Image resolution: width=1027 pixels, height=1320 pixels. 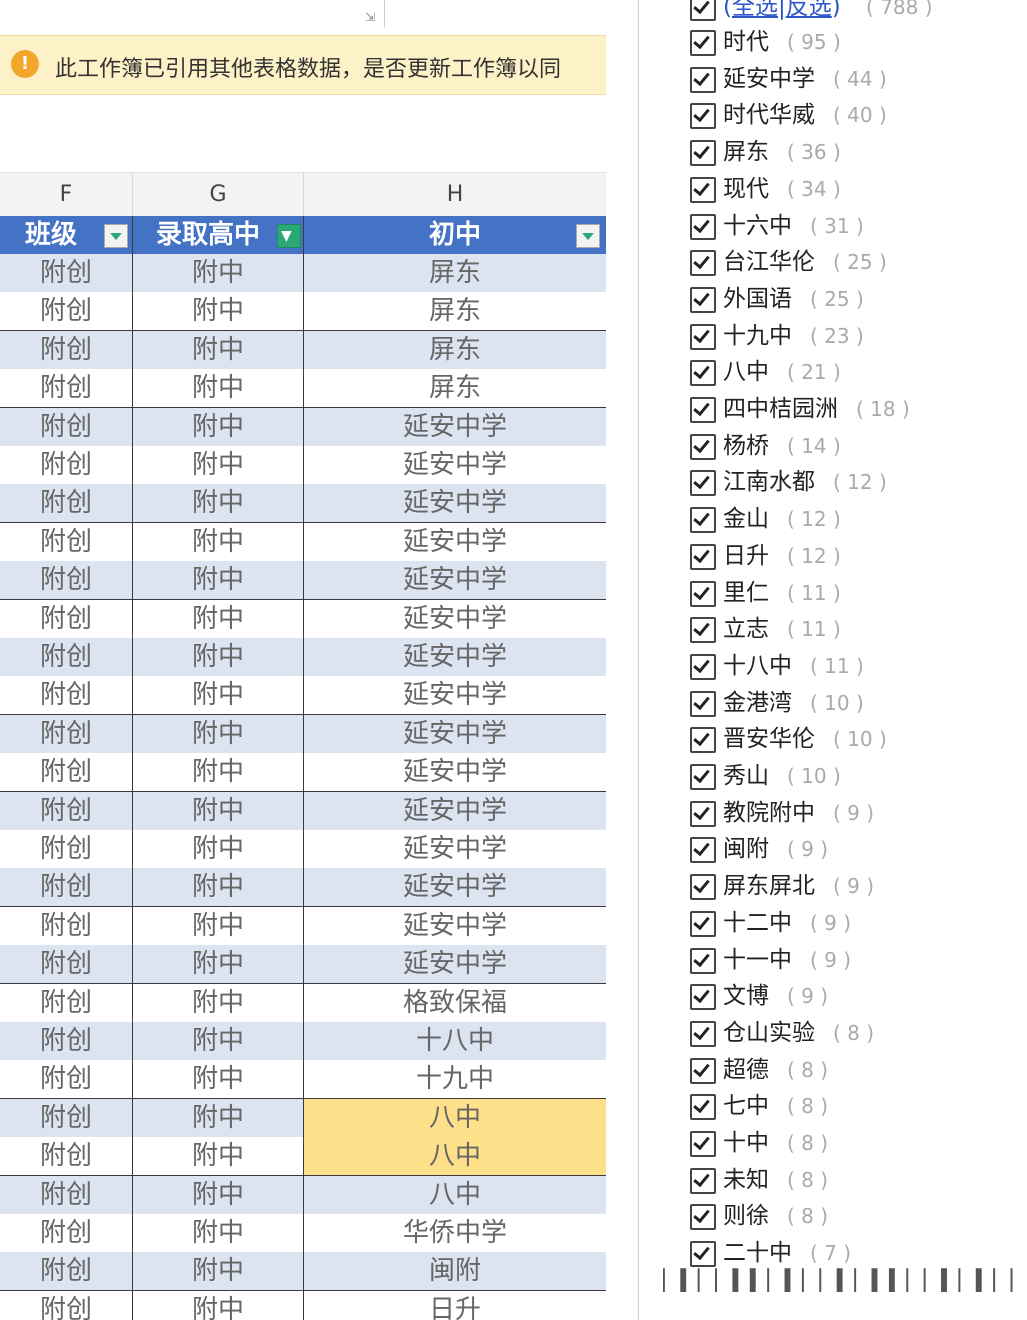 I want to click on cell-middle-school: 十八中, so click(x=455, y=1041).